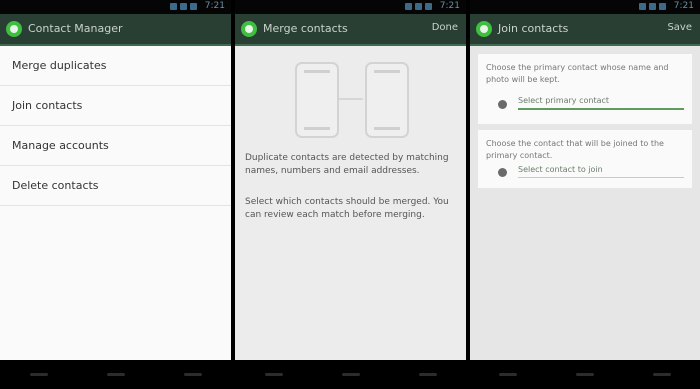 The image size is (700, 389). I want to click on action-bar: Join contacts Save, so click(585, 30).